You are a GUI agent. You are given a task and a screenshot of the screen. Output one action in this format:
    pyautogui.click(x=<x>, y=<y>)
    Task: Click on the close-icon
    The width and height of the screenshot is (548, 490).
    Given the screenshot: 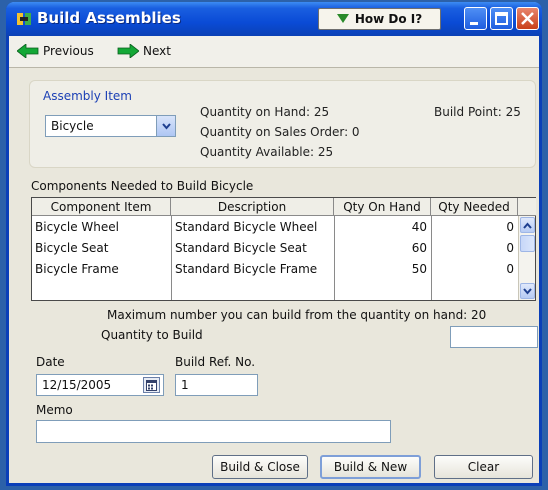 What is the action you would take?
    pyautogui.click(x=527, y=18)
    